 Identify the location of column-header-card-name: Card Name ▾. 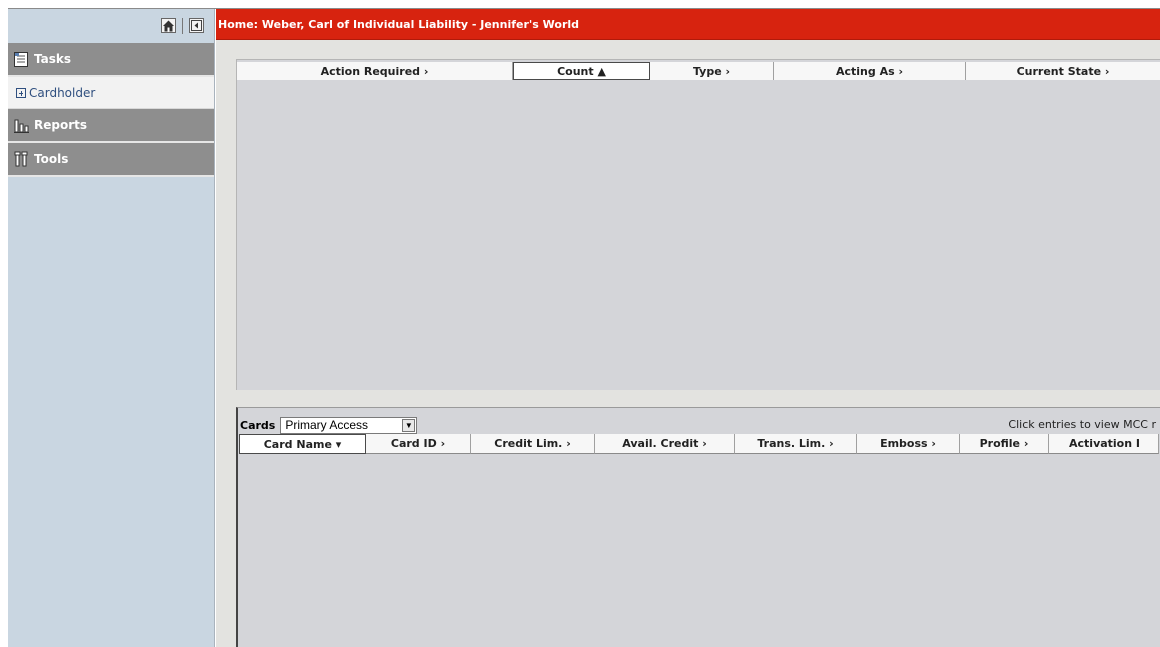
(302, 444).